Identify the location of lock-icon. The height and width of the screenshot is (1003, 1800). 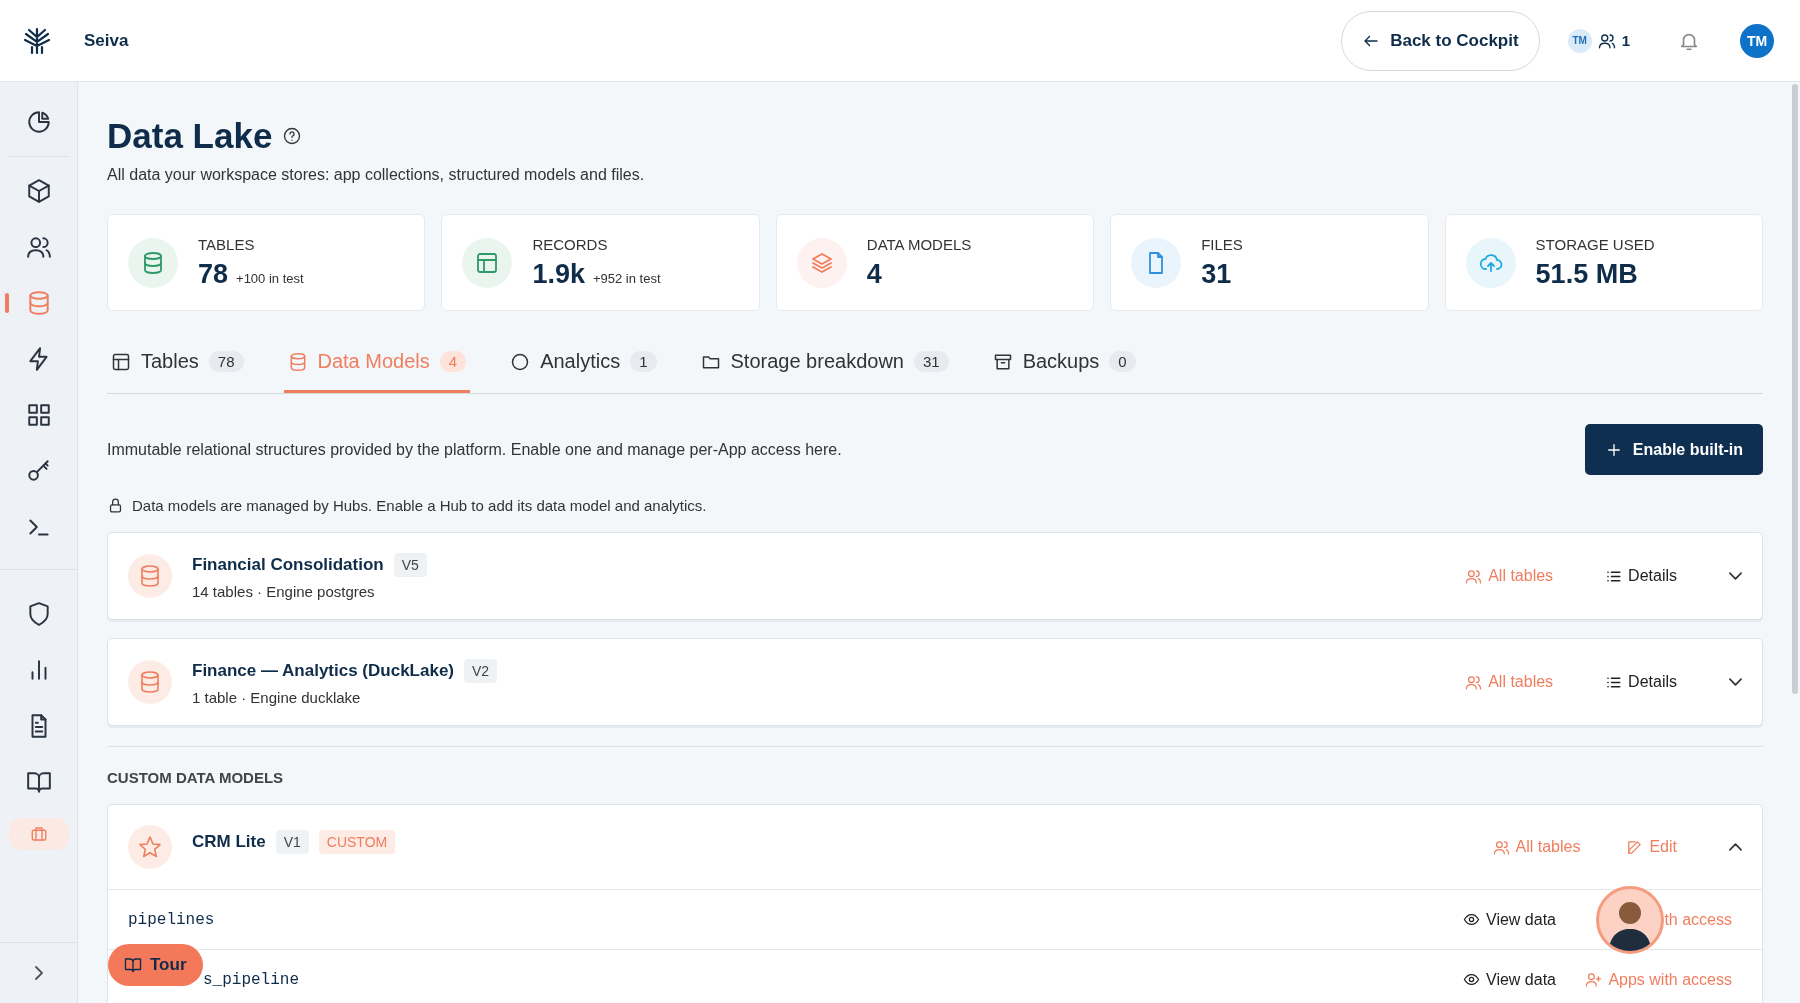
(115, 505).